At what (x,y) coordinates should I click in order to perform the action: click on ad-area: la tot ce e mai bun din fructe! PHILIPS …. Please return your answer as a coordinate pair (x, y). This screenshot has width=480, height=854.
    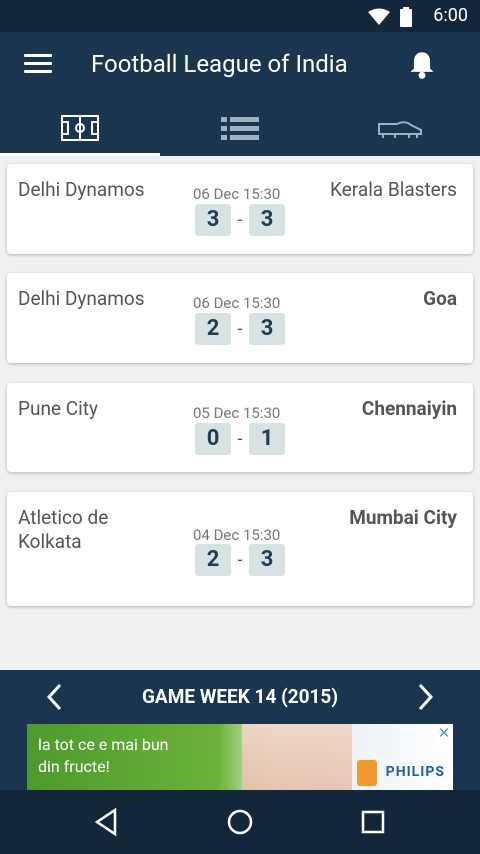
    Looking at the image, I should click on (240, 757).